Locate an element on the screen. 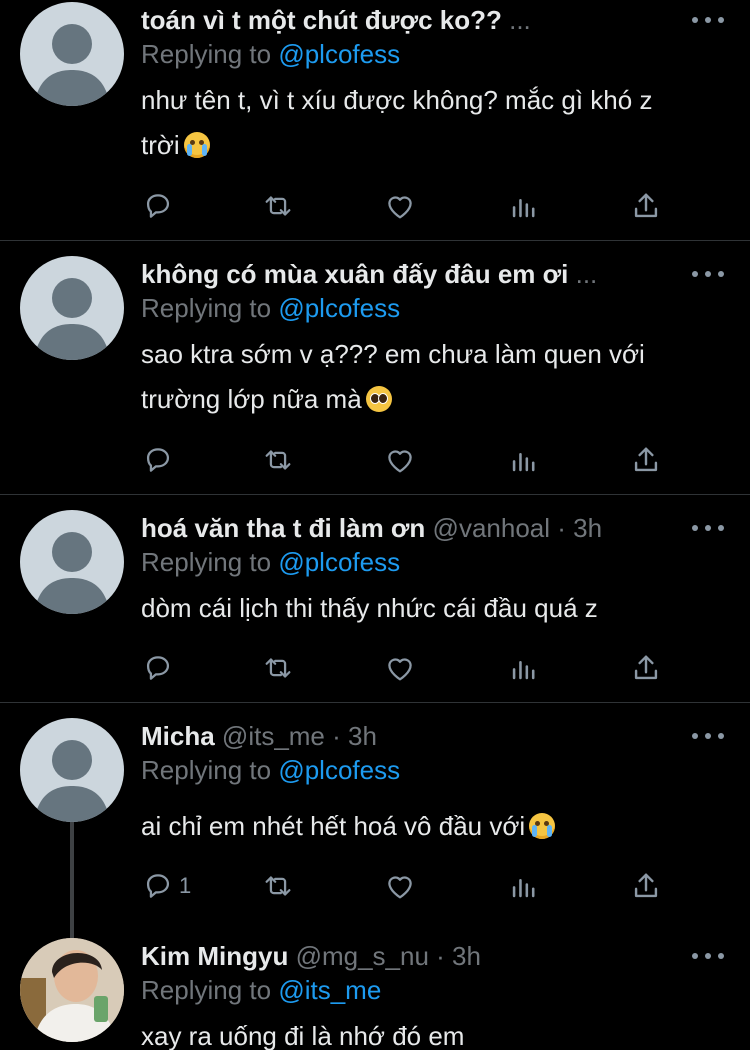  replying-to: Replying to @its_me is located at coordinates (261, 990).